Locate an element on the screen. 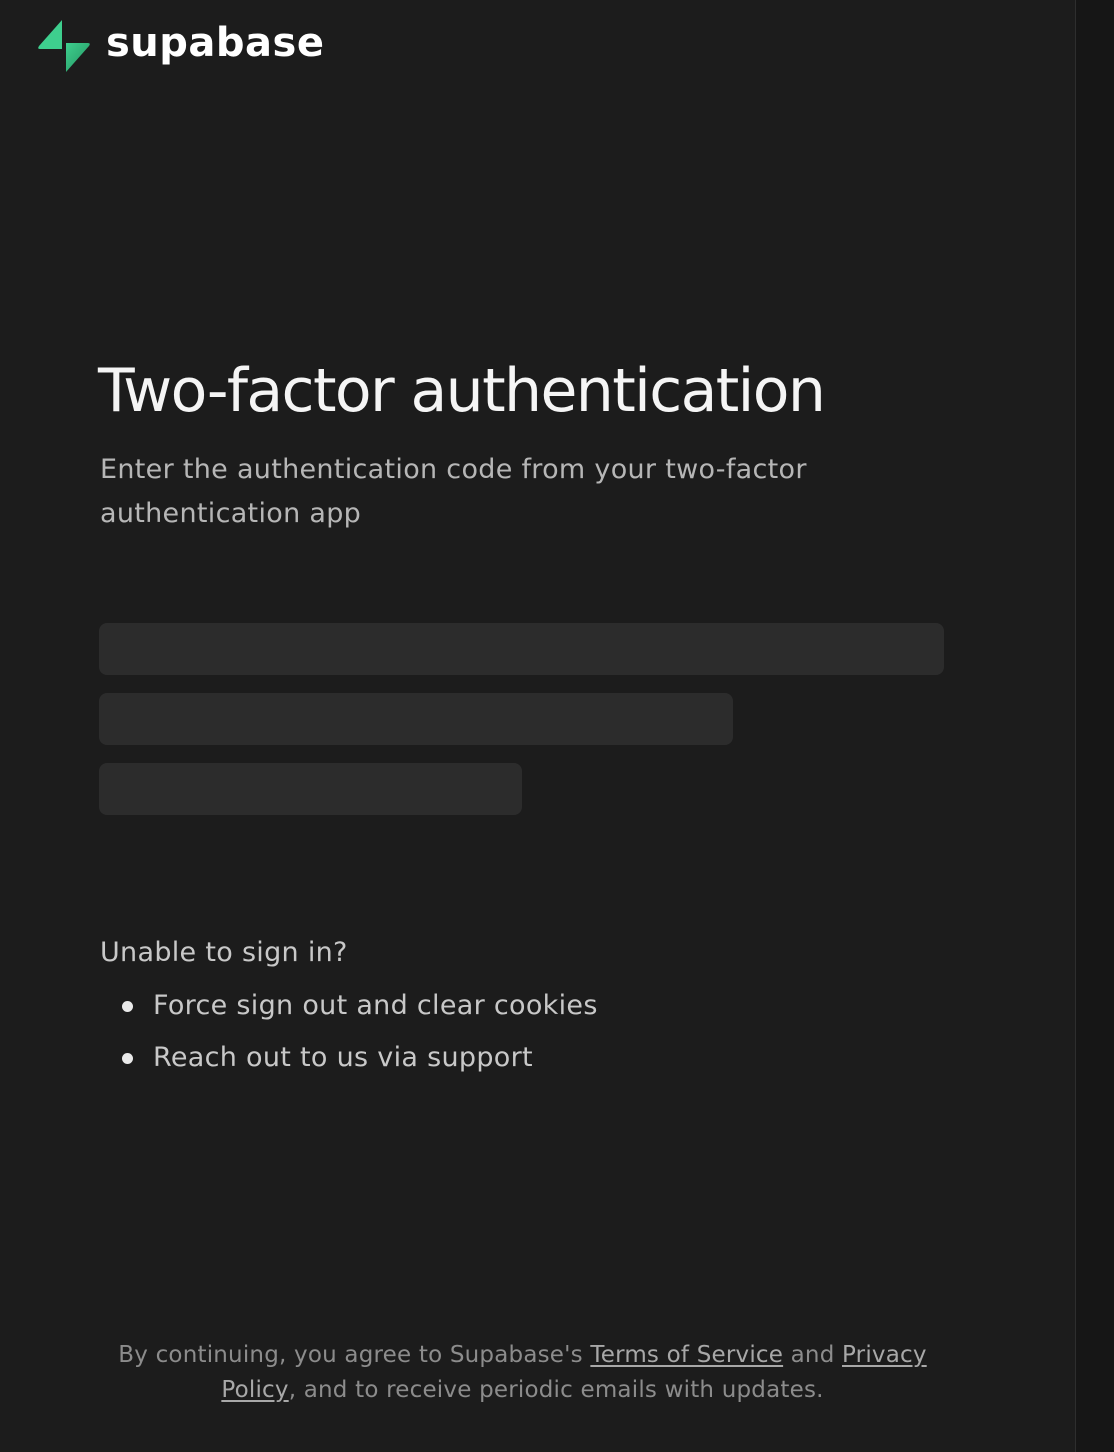 The height and width of the screenshot is (1452, 1114). force-sign-out-label: Force sign out and clear cookies is located at coordinates (375, 1005).